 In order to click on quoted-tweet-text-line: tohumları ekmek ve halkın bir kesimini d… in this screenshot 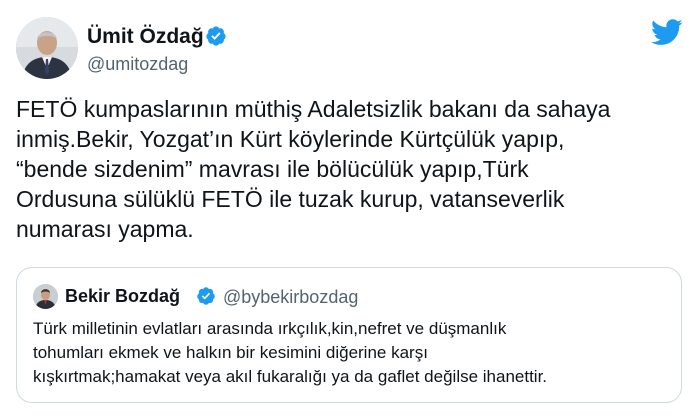, I will do `click(230, 352)`.